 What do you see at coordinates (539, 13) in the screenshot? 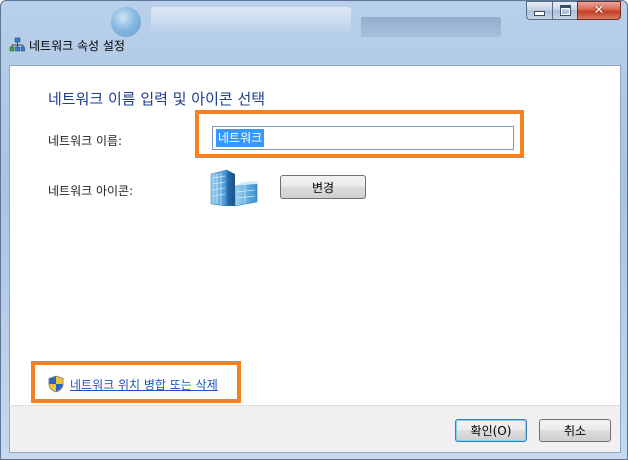
I see `minimize-icon` at bounding box center [539, 13].